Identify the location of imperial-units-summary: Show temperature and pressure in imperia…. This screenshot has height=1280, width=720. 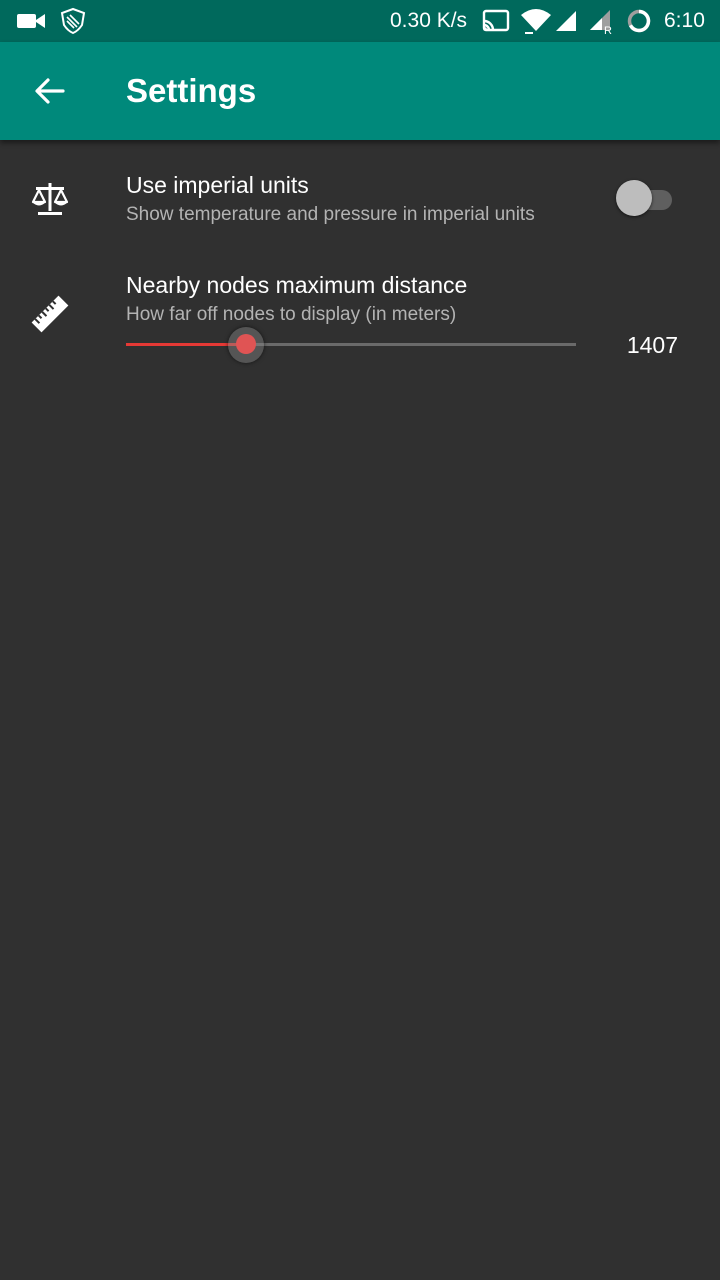
(330, 214).